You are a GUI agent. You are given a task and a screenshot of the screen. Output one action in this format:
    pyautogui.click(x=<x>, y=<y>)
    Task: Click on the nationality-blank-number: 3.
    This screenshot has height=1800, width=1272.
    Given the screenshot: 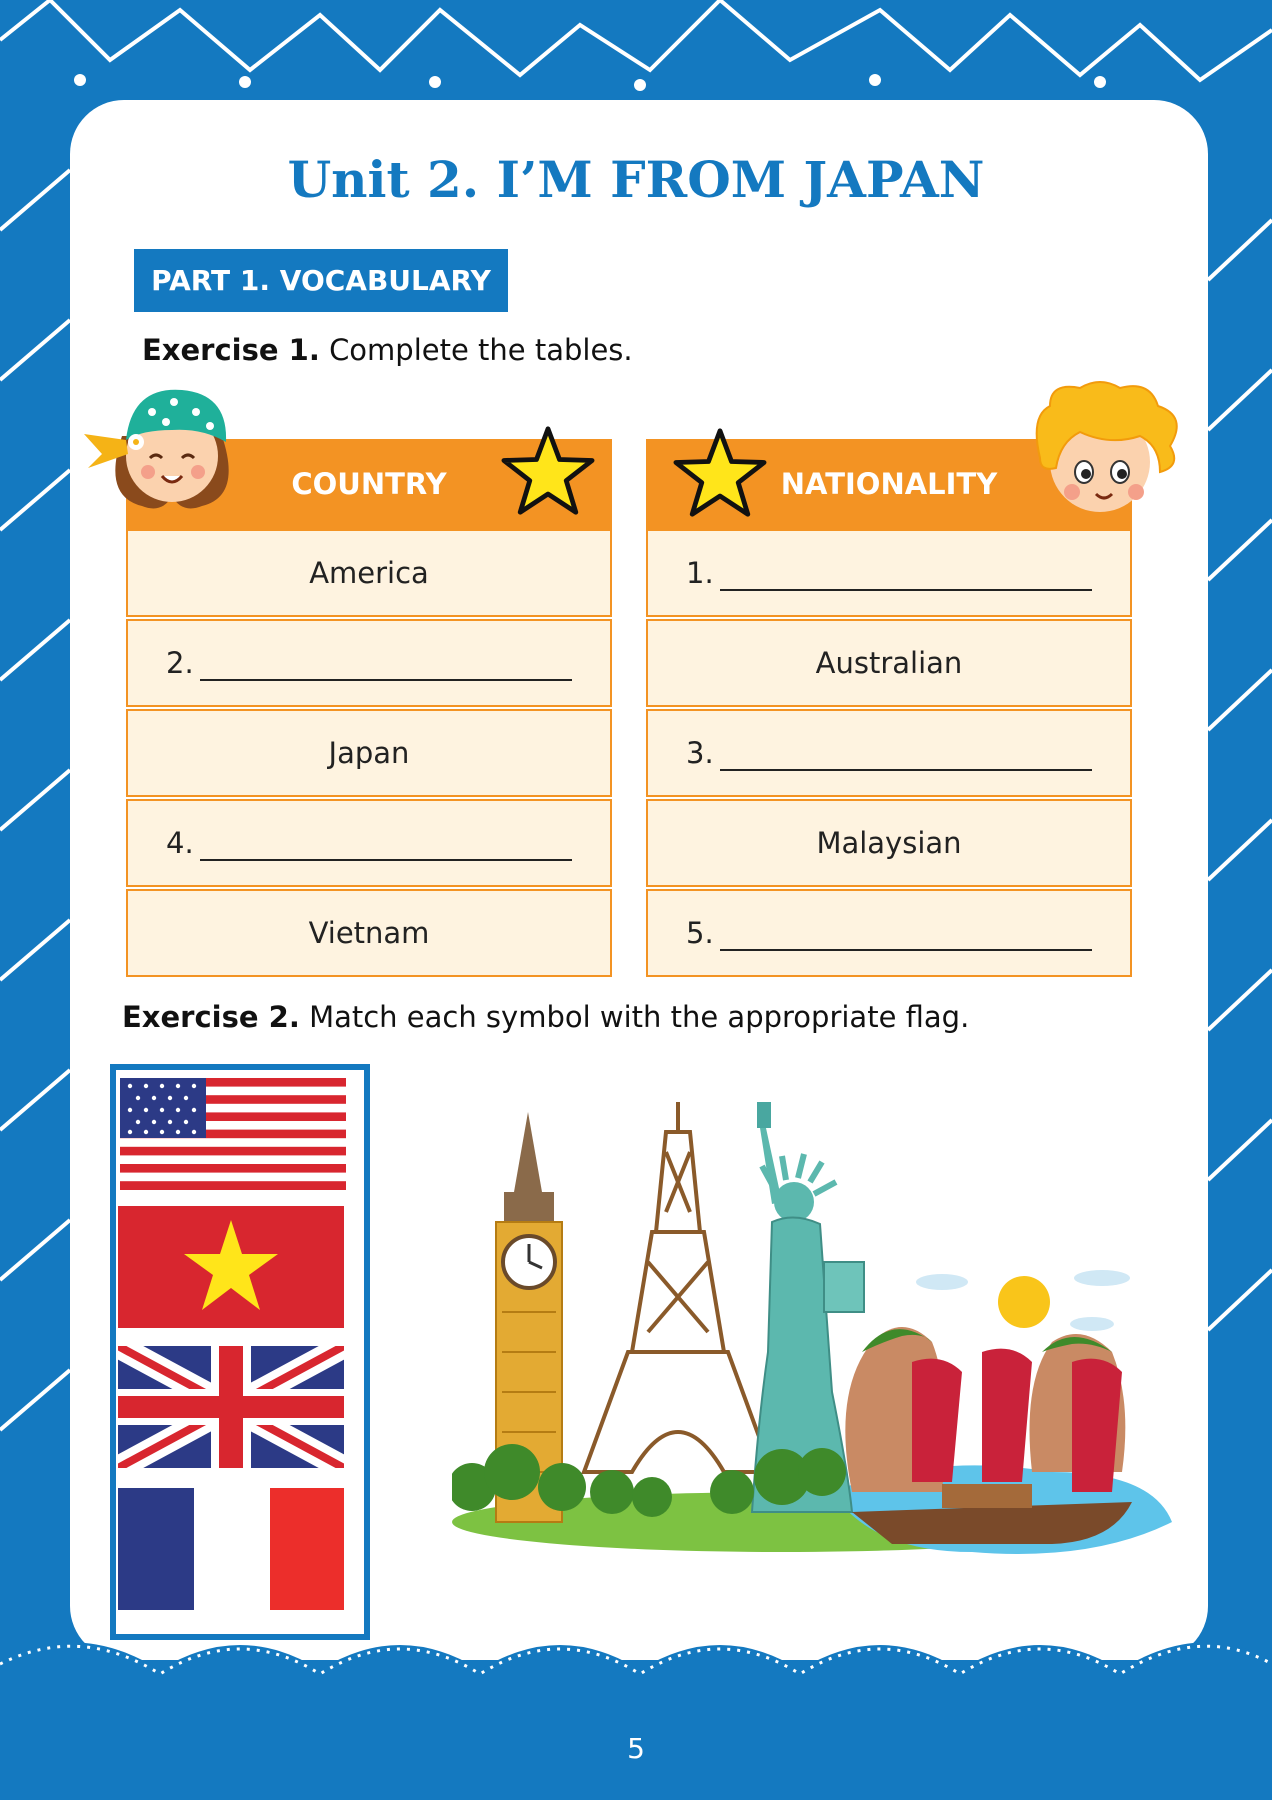 What is the action you would take?
    pyautogui.click(x=700, y=753)
    